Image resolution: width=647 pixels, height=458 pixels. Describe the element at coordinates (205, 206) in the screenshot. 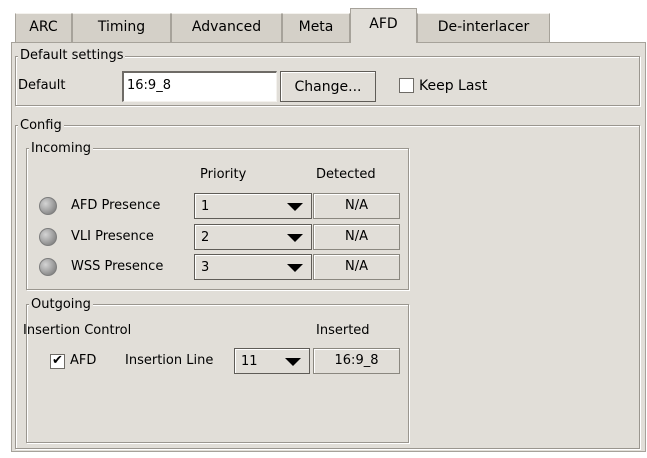

I see `afd-presence-priority-value: 1` at that location.